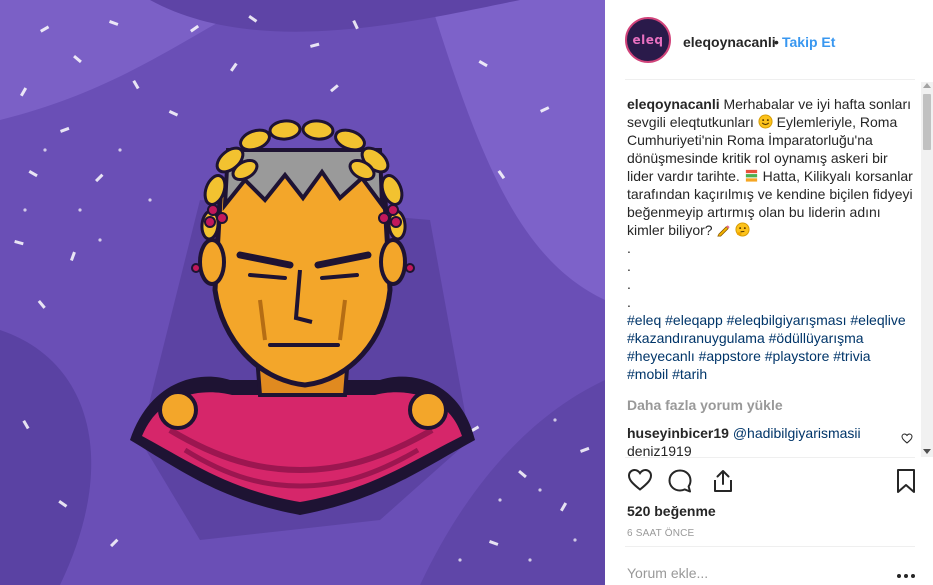  I want to click on caption-username: eleqoynacanli, so click(673, 104).